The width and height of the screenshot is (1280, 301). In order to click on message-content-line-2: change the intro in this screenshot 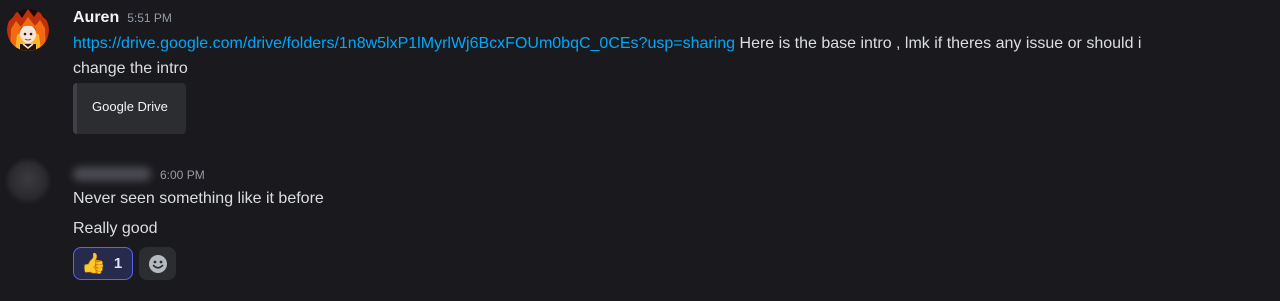, I will do `click(130, 68)`.